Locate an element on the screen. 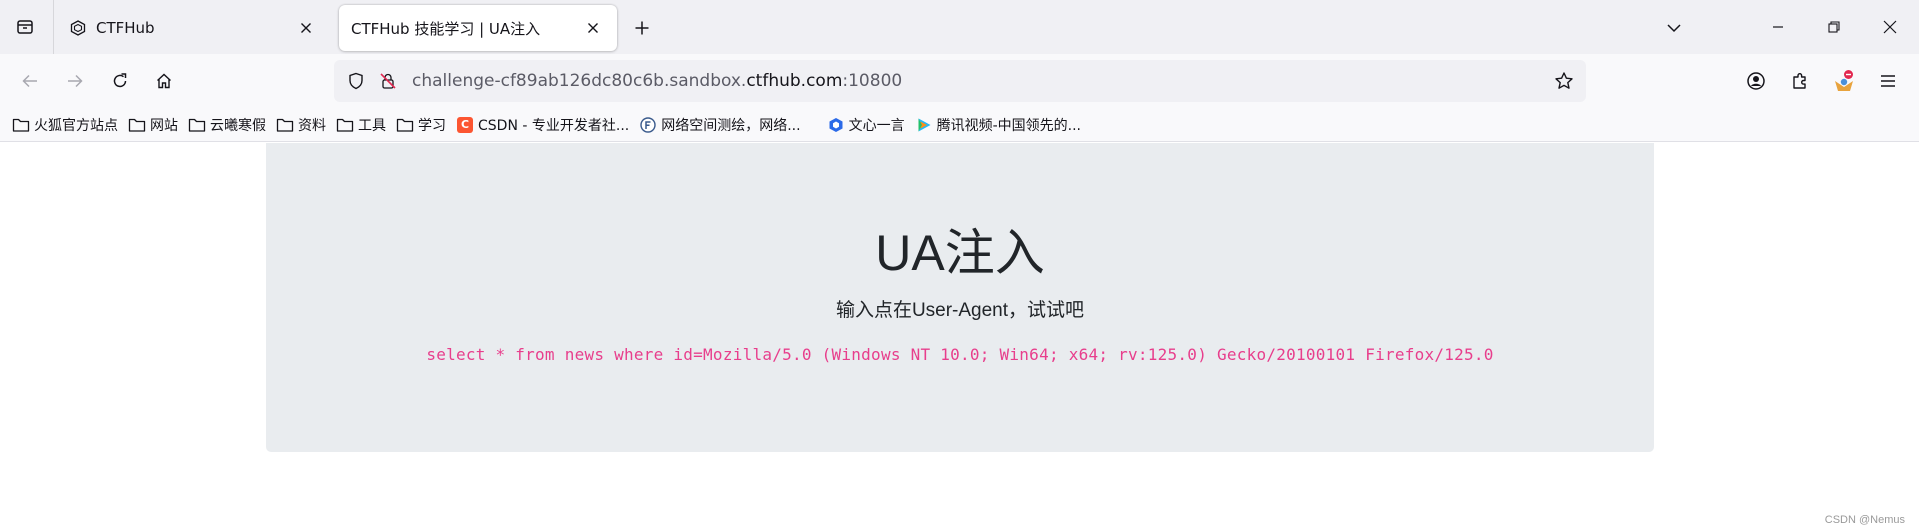 The image size is (1919, 532). extension-hackbar-button is located at coordinates (1844, 81).